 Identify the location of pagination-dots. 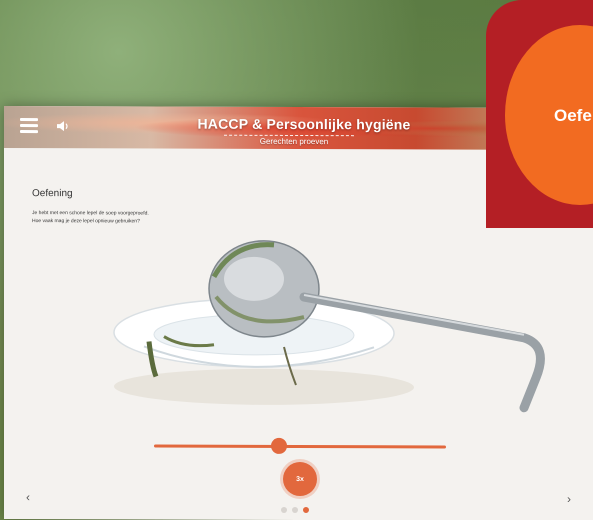
(295, 510).